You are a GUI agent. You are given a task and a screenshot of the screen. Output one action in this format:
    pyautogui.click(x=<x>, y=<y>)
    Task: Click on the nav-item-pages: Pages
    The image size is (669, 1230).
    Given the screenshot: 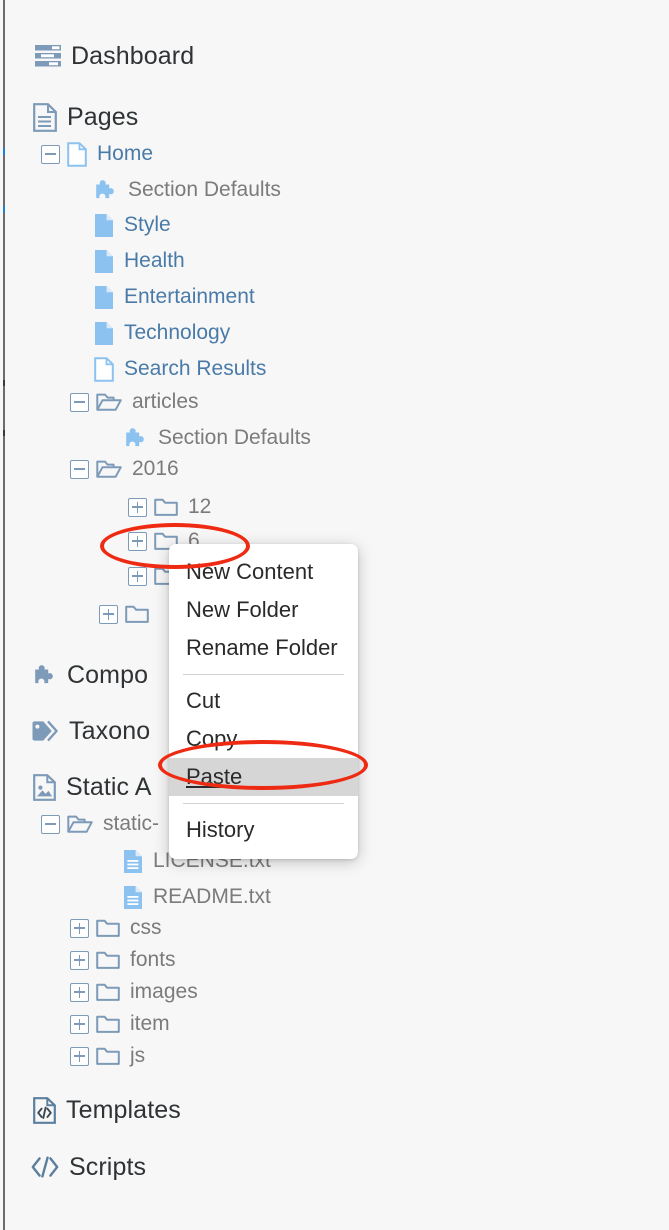 What is the action you would take?
    pyautogui.click(x=85, y=117)
    